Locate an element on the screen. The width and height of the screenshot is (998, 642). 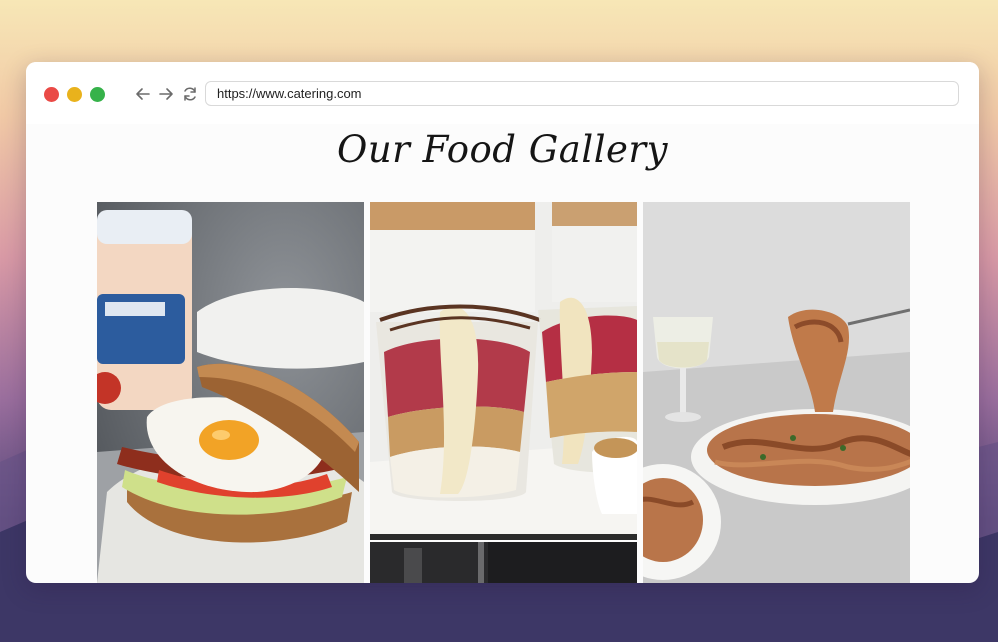
maximize-window-button is located at coordinates (97, 94).